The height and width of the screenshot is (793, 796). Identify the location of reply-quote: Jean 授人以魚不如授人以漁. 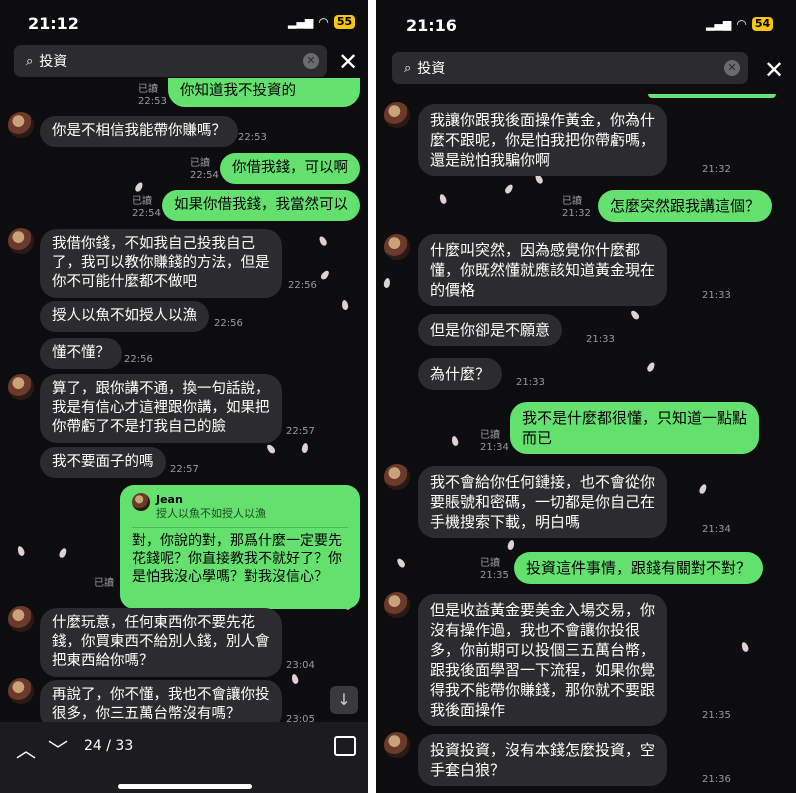
(240, 507).